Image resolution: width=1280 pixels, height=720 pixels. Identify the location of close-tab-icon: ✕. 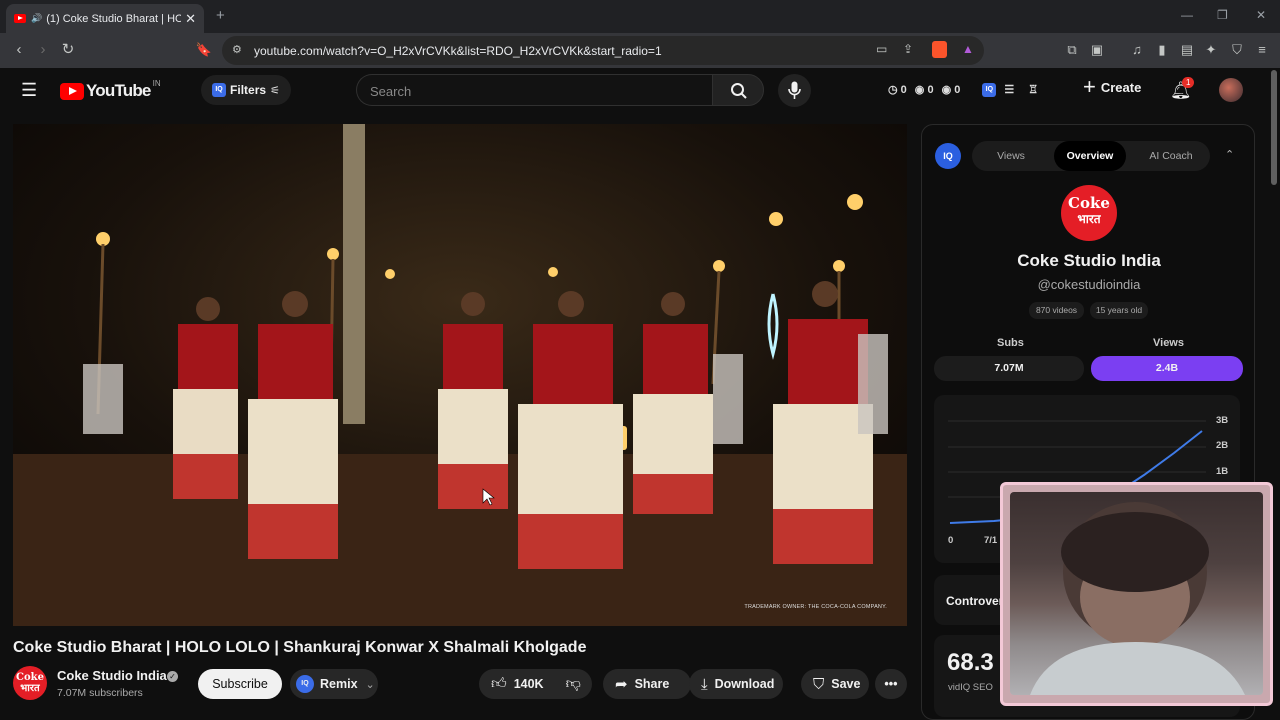
(190, 19).